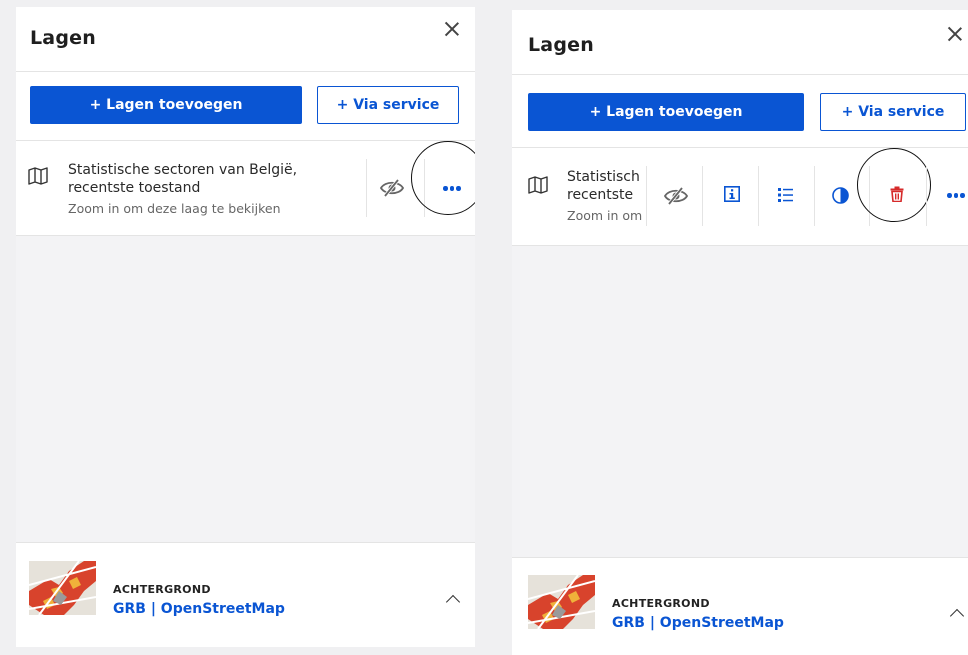  Describe the element at coordinates (134, 188) in the screenshot. I see `layer-title-line2: recentste toestand` at that location.